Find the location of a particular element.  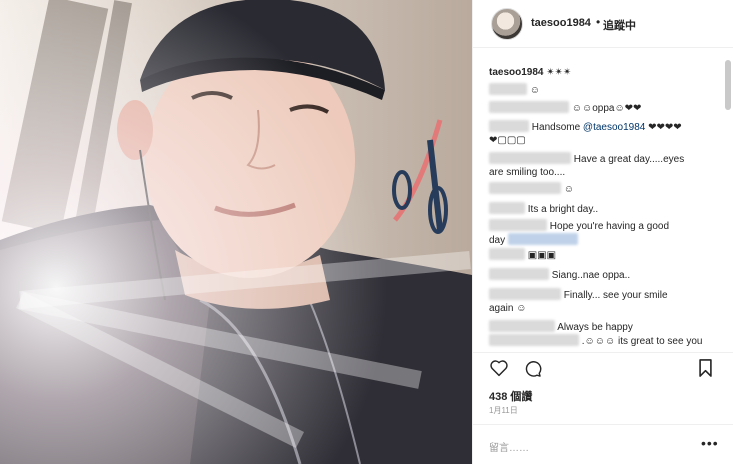

comment-item: Handsome @taesoo1984 ❤❤❤❤ ❤▢▢▢ is located at coordinates (605, 133).